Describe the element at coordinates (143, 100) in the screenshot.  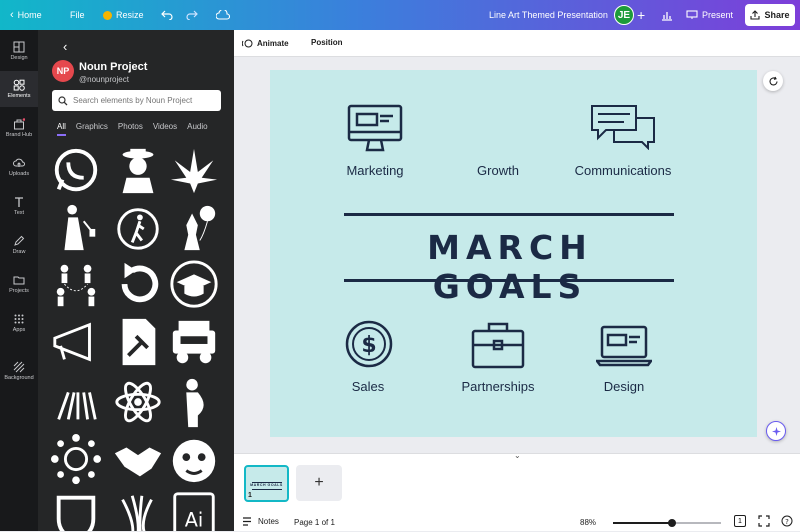
I see `search-input` at that location.